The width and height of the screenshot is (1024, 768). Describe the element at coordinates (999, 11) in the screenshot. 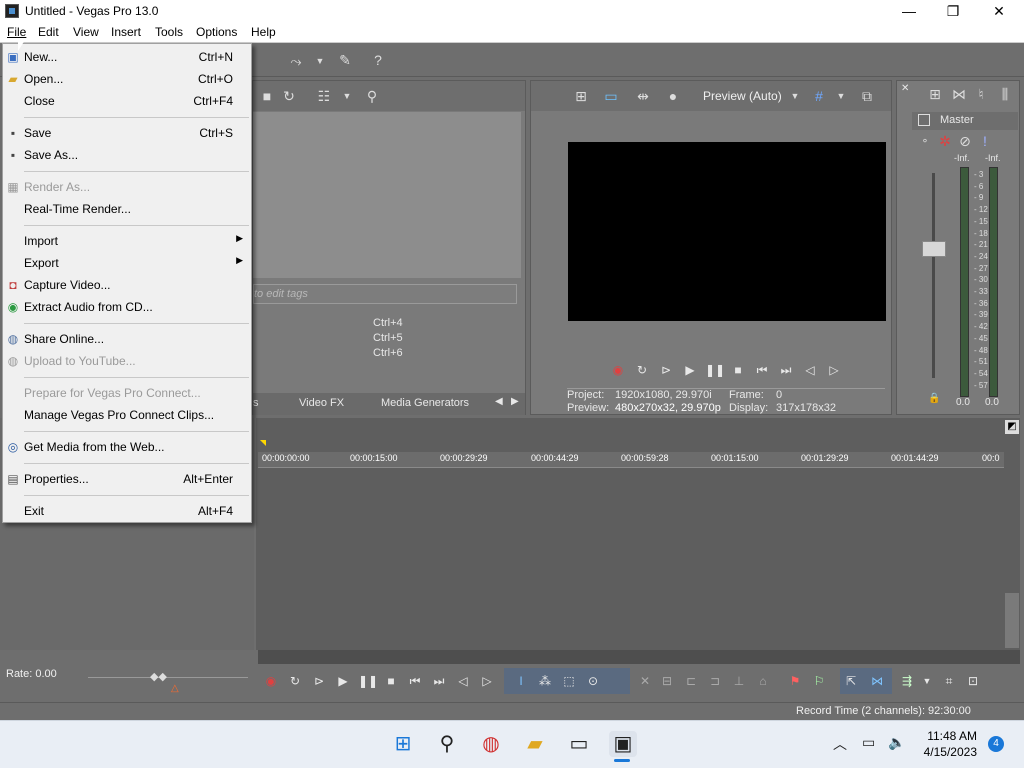

I see `close-button: ✕` at that location.